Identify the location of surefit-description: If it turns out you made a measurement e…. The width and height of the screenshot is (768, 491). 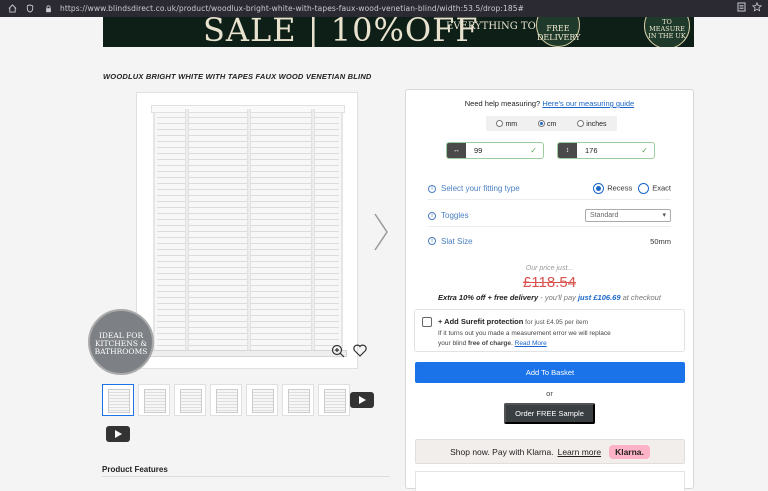
(524, 338).